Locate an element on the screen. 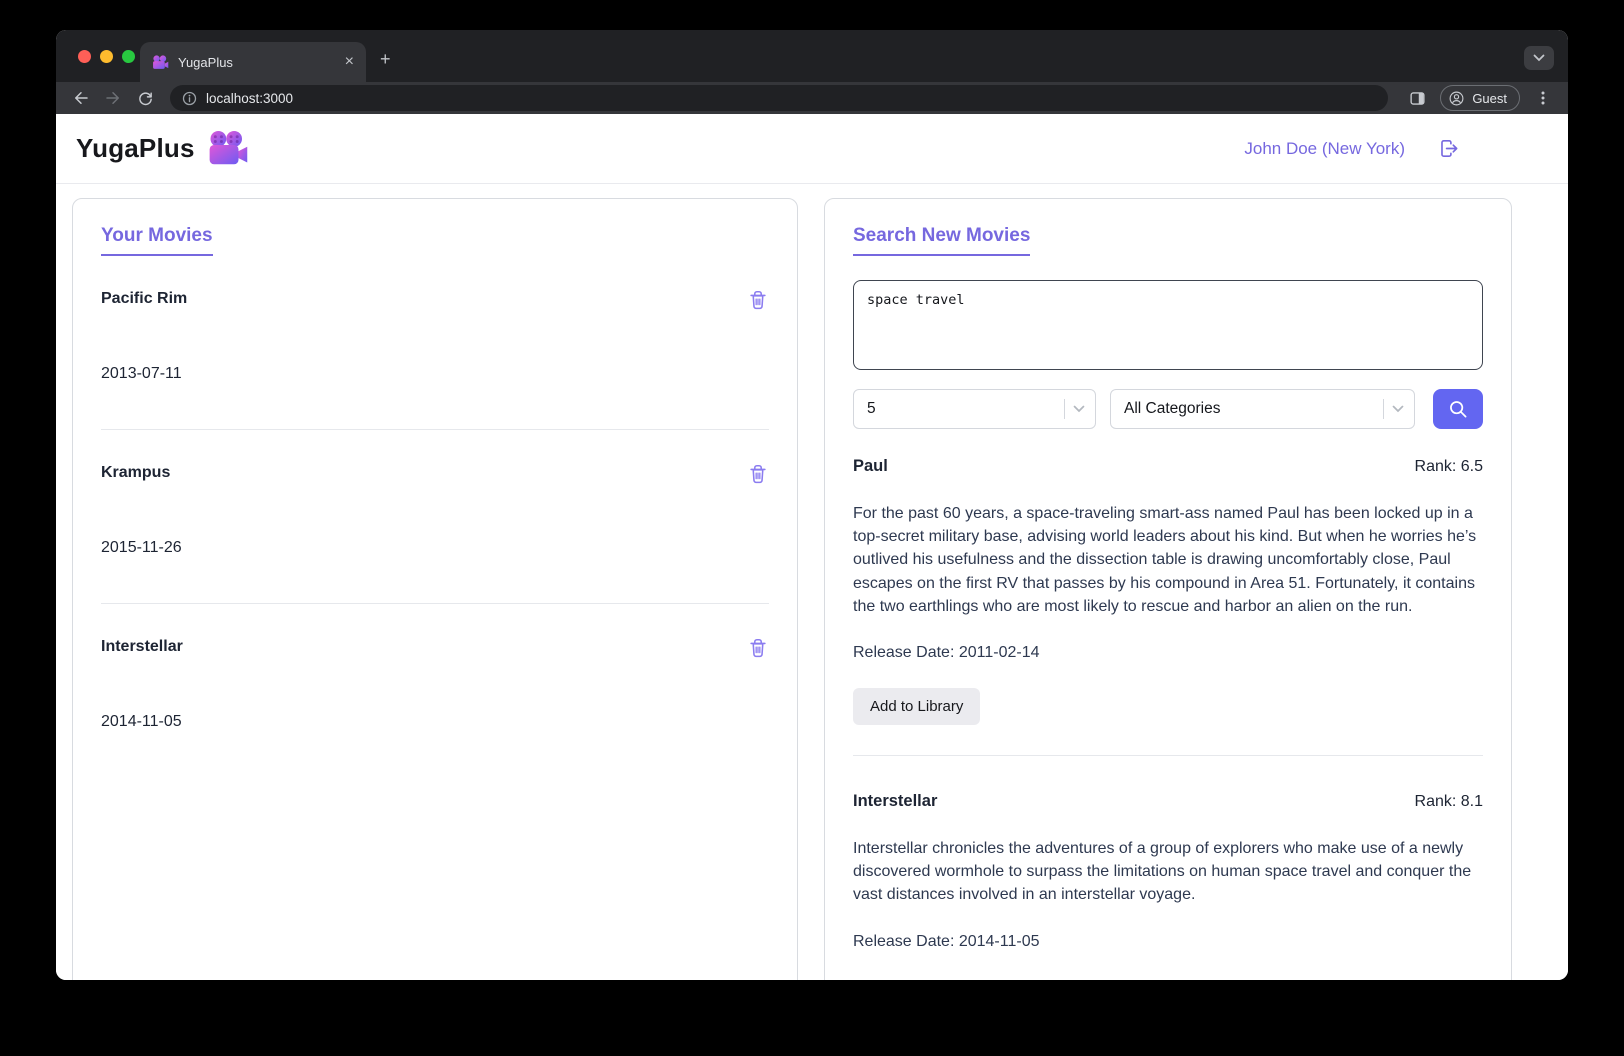  url-text: localhost:3000 is located at coordinates (250, 98).